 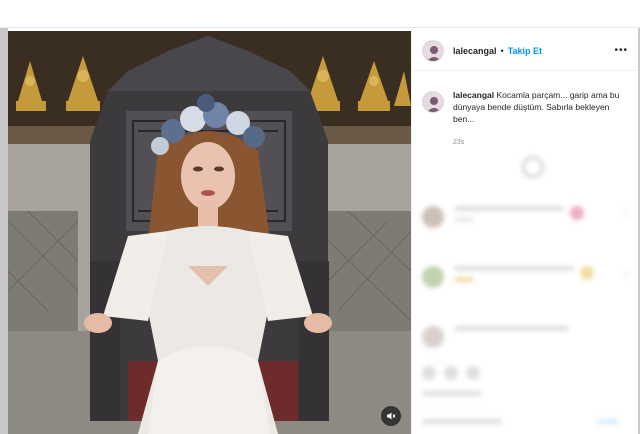 I want to click on avatar, so click(x=433, y=50).